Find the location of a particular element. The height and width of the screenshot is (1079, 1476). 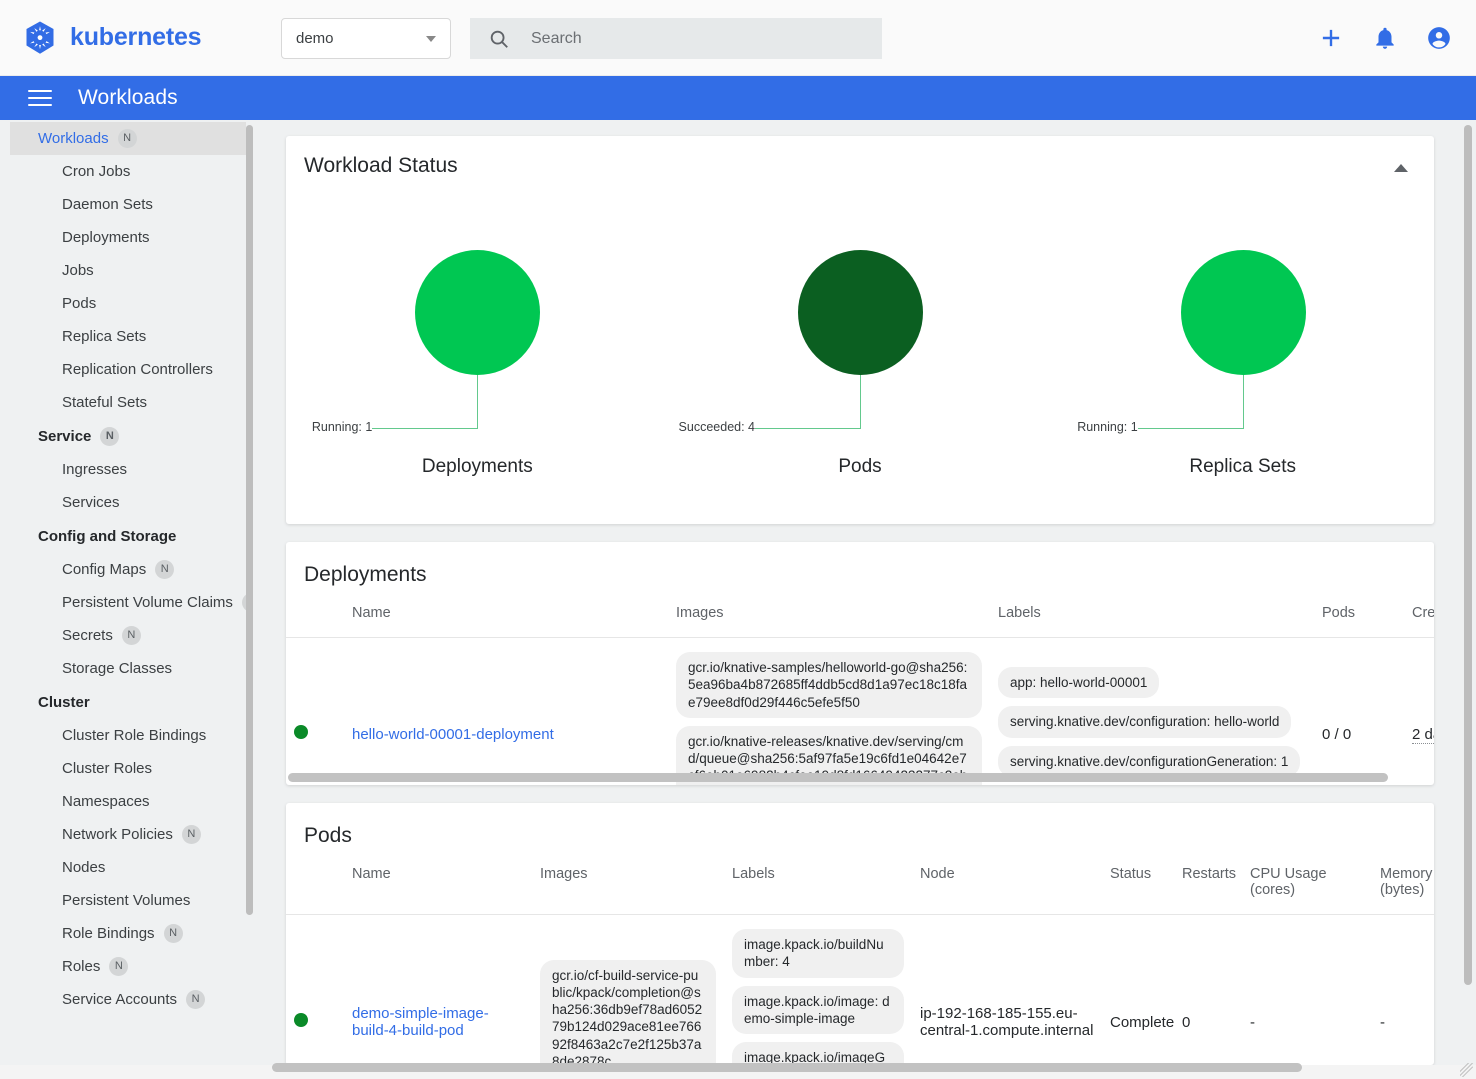

sidebar-item-cluster-role-bindings: Cluster Role Bindings is located at coordinates (130, 735).